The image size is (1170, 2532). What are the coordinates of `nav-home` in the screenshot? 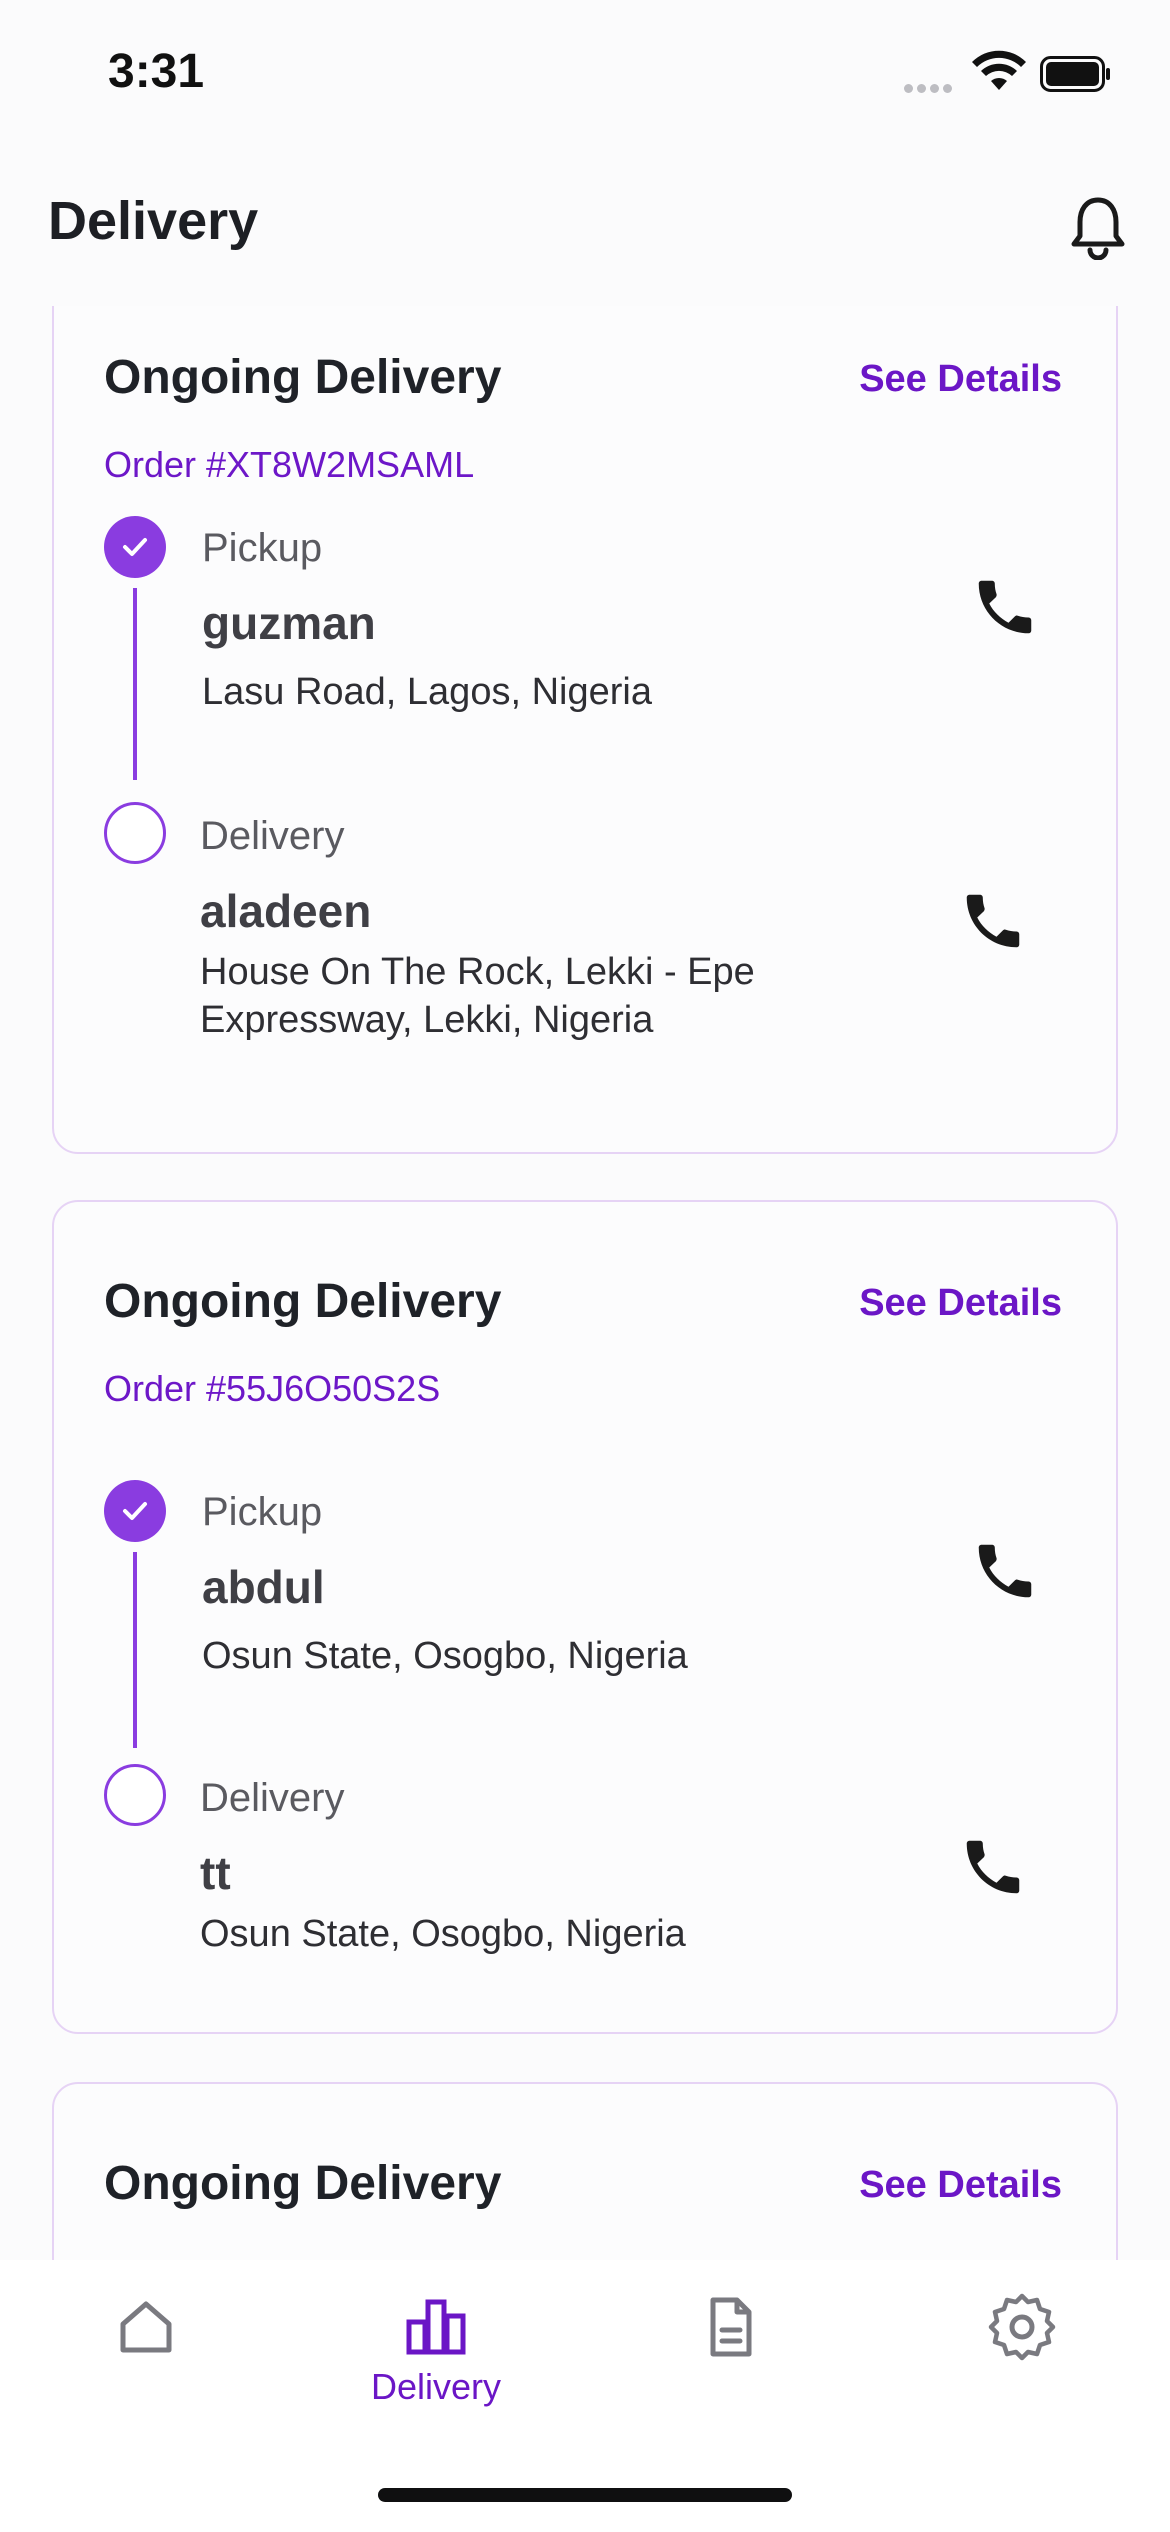 It's located at (146, 2360).